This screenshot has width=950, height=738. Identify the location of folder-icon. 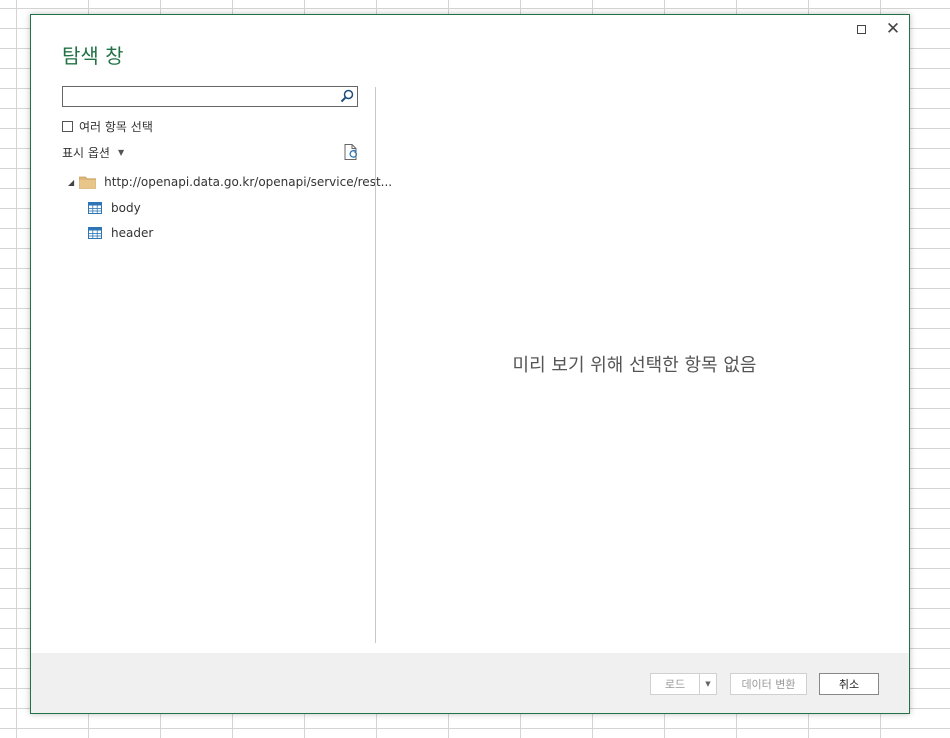
(88, 182).